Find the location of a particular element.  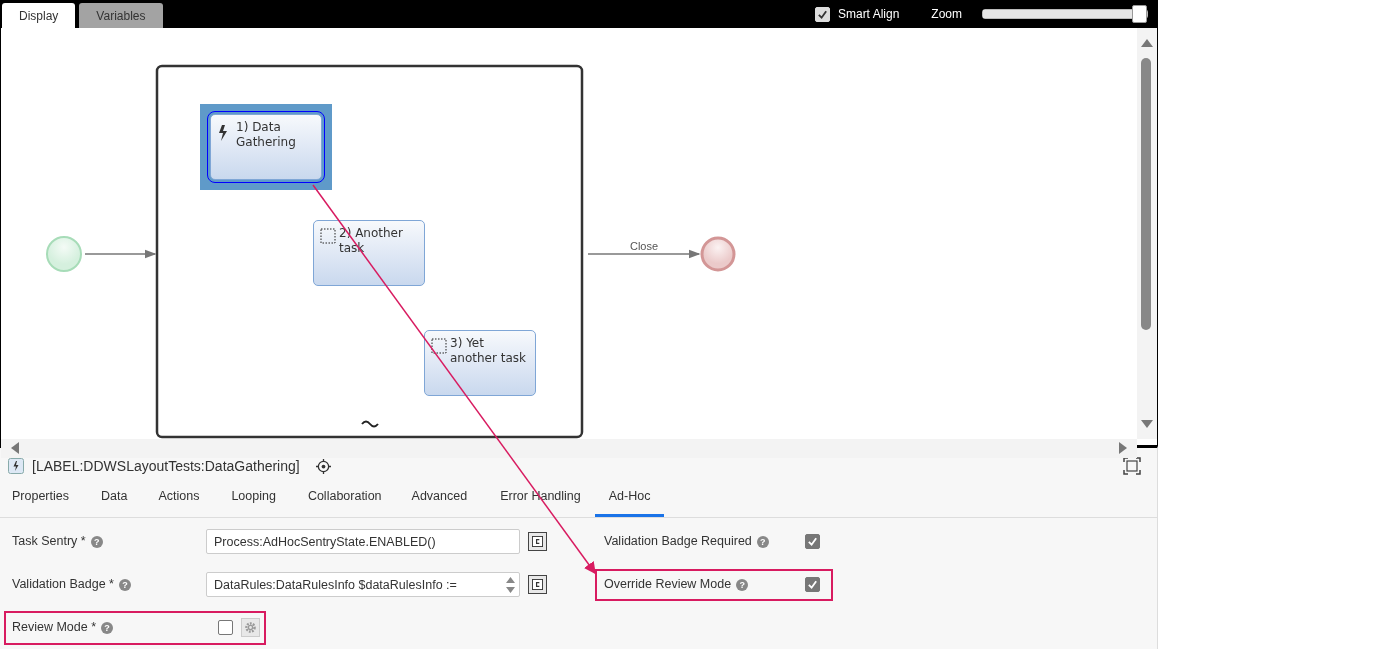

field-label: Override Review Mode is located at coordinates (668, 585).